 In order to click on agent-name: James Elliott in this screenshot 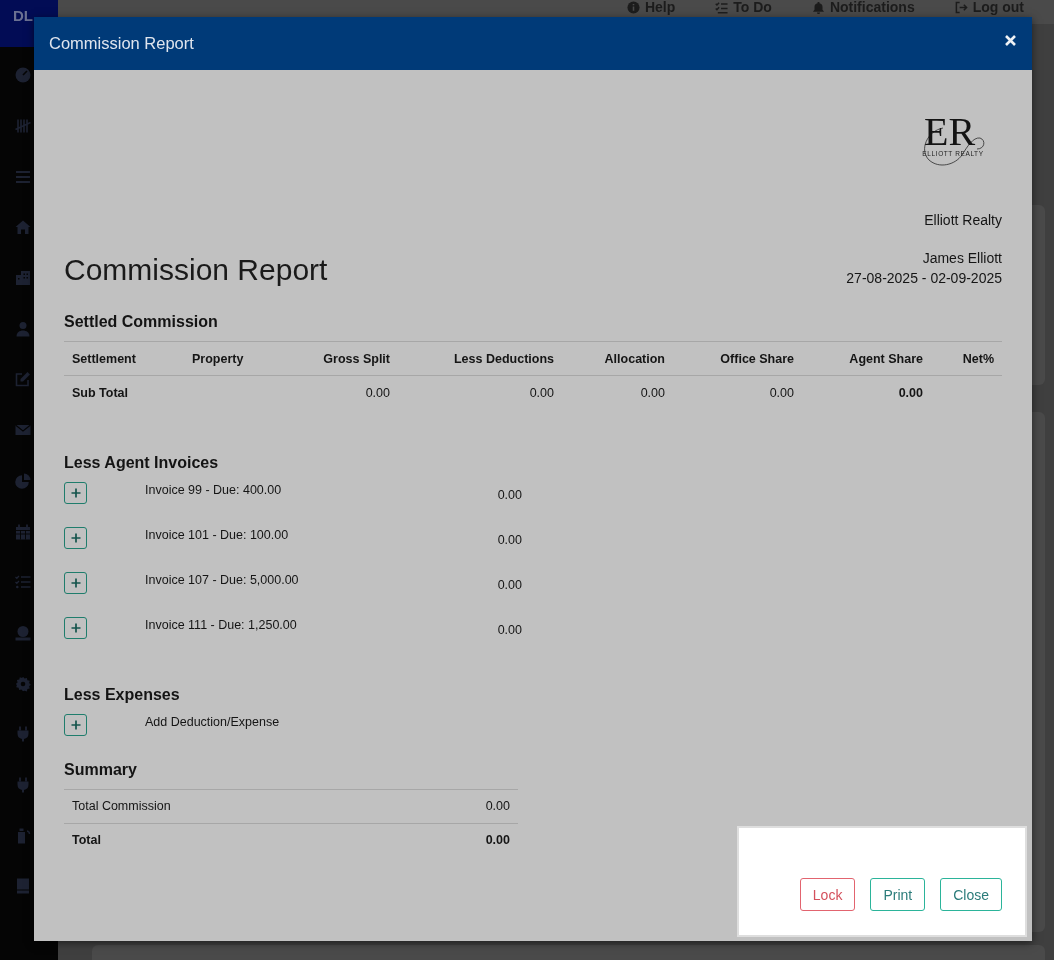, I will do `click(962, 258)`.